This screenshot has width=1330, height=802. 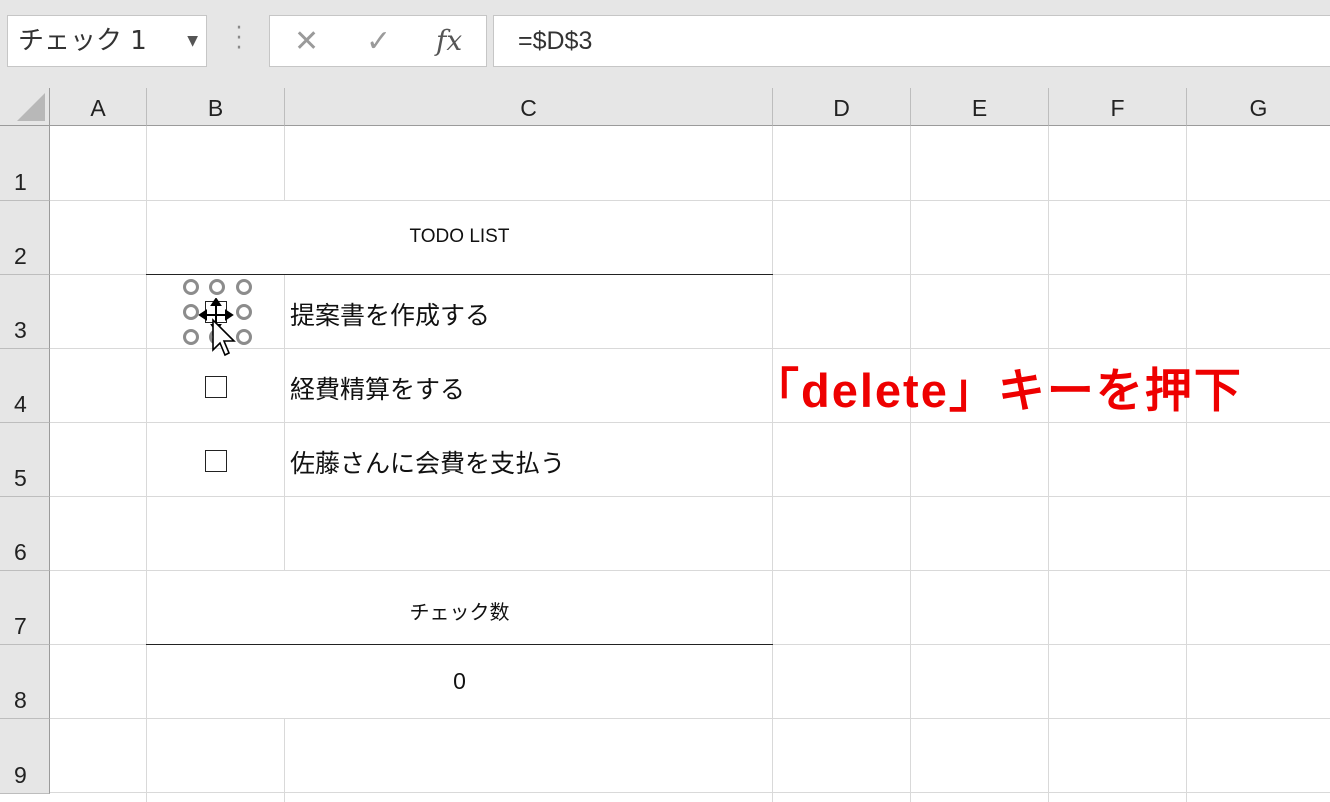 I want to click on move-cursor-icon, so click(x=217, y=327).